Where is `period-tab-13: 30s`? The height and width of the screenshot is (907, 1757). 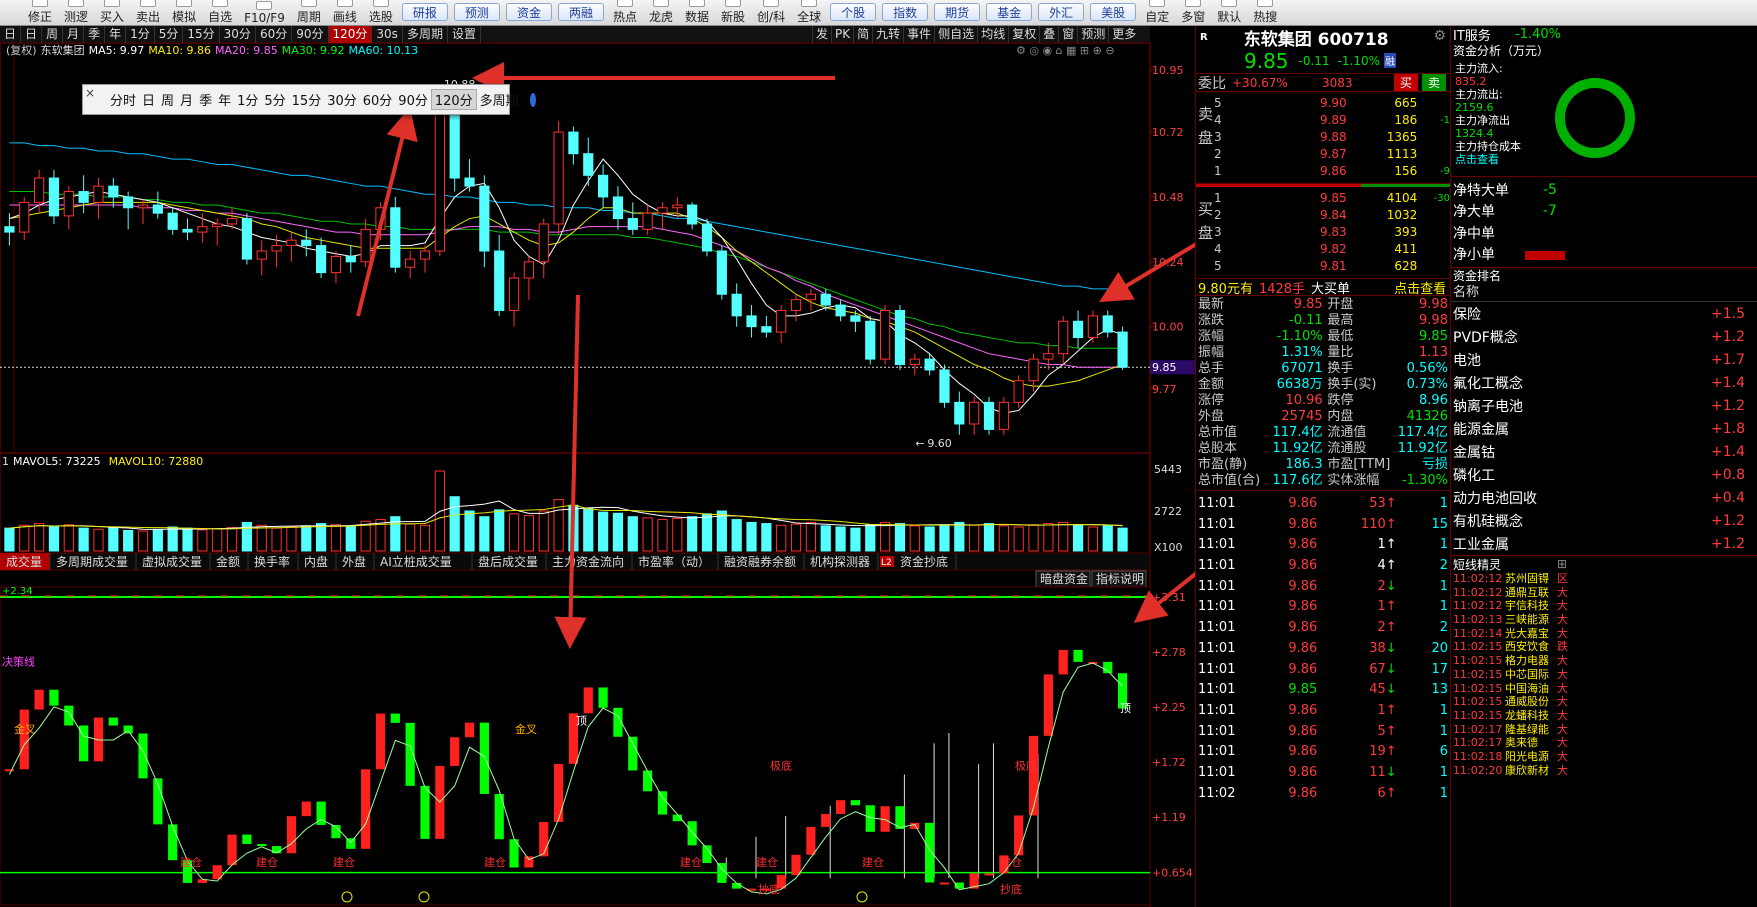
period-tab-13: 30s is located at coordinates (387, 34).